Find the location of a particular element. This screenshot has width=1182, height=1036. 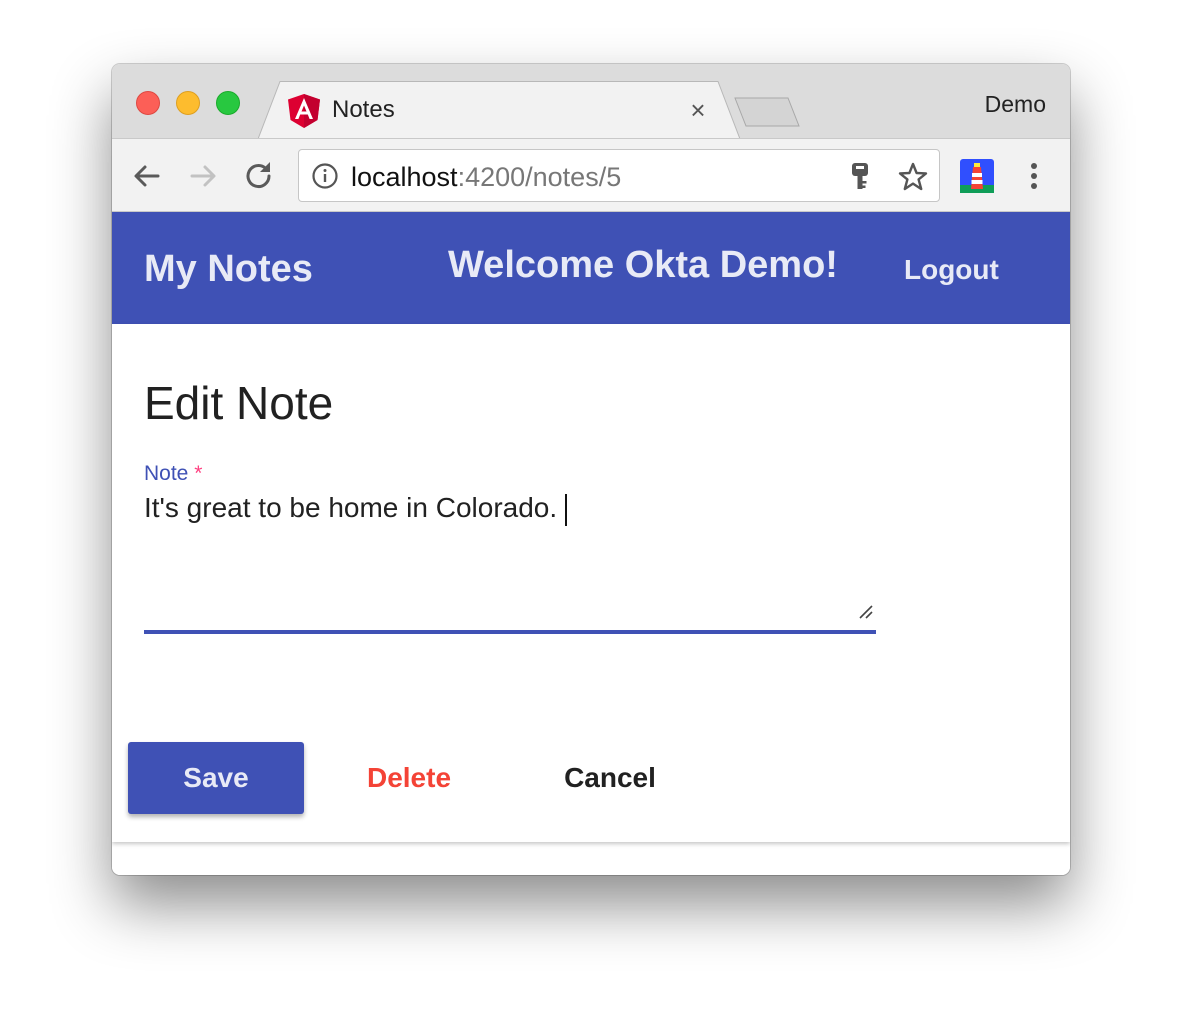

tab-strip: Notes × Demo is located at coordinates (591, 101).